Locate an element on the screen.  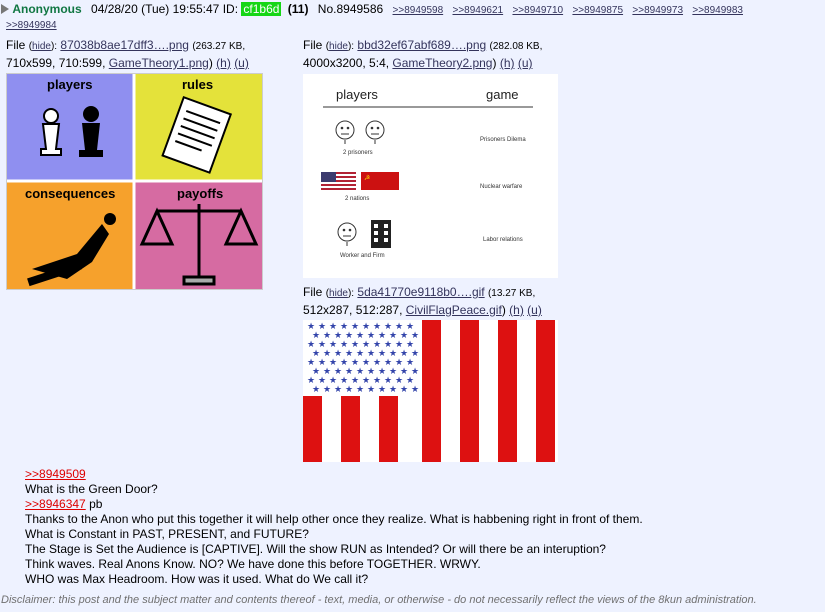
file-name-link: 87038b8ae17dff3….png is located at coordinates (124, 45).